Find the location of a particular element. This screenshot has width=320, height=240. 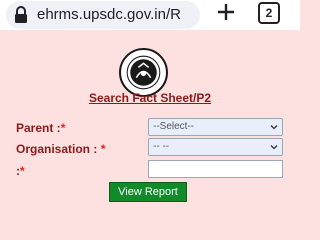

third-field-input is located at coordinates (215, 169).